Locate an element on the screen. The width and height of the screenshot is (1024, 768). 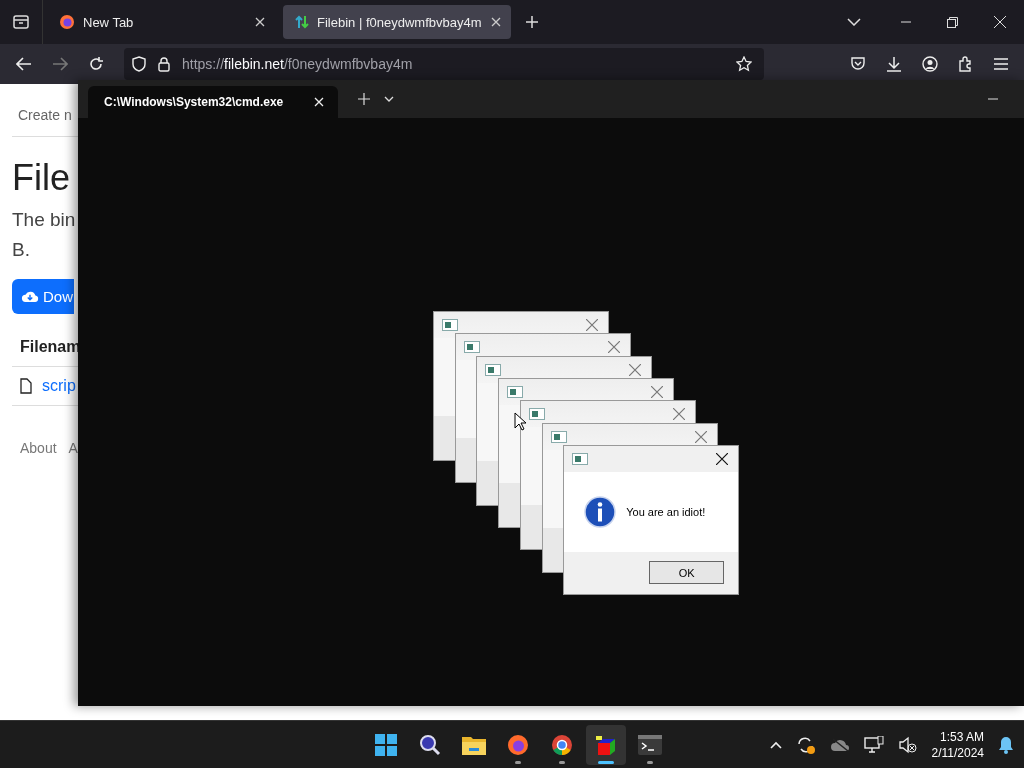
info-icon is located at coordinates (600, 511).